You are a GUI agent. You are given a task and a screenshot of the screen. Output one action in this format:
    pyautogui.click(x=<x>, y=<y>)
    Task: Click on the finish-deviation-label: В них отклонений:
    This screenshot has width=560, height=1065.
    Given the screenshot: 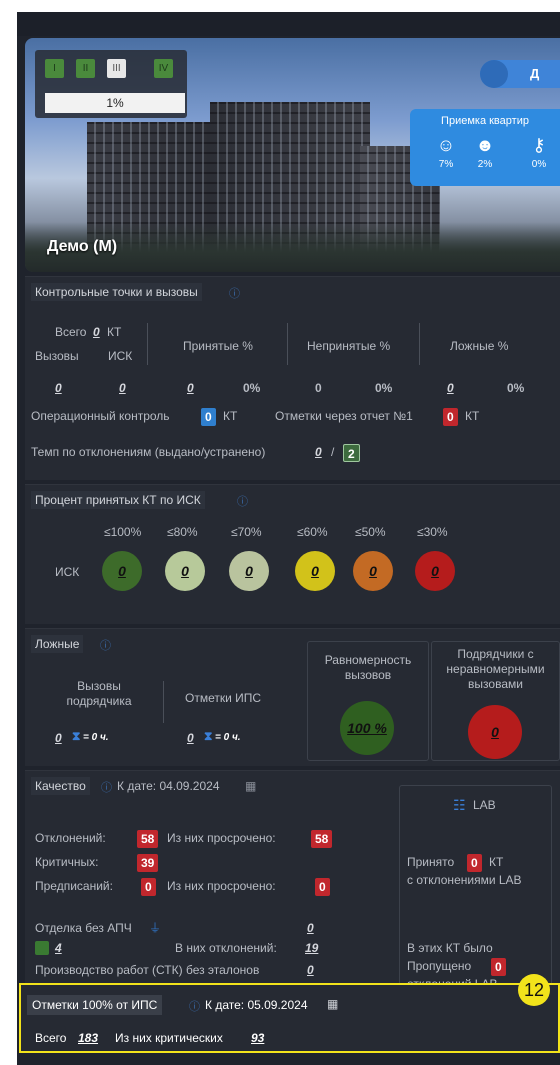 What is the action you would take?
    pyautogui.click(x=226, y=948)
    